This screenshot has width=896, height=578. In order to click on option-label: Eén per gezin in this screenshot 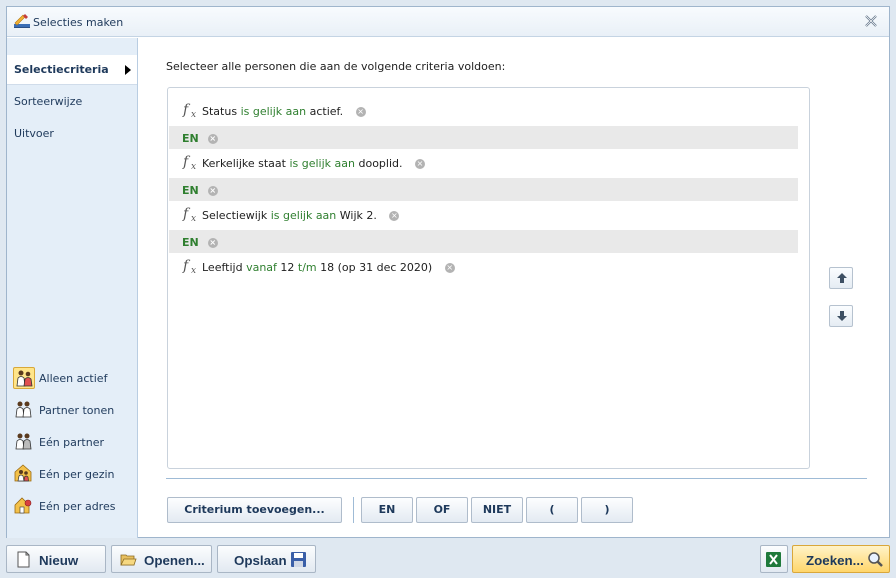, I will do `click(77, 474)`.